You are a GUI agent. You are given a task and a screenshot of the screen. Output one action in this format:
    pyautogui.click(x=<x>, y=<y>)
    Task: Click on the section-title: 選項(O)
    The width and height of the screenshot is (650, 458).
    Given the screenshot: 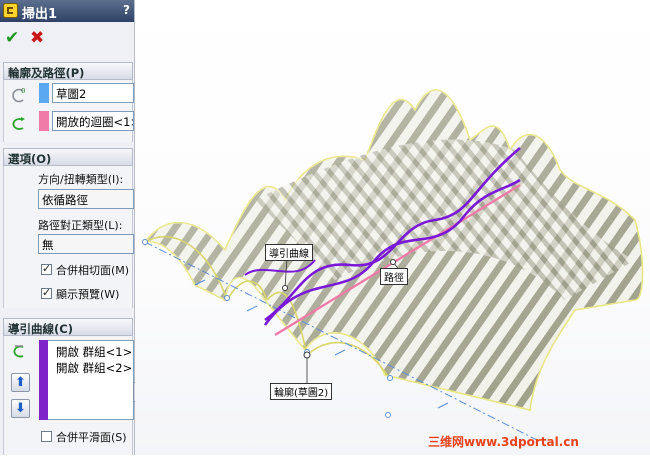 What is the action you would take?
    pyautogui.click(x=30, y=159)
    